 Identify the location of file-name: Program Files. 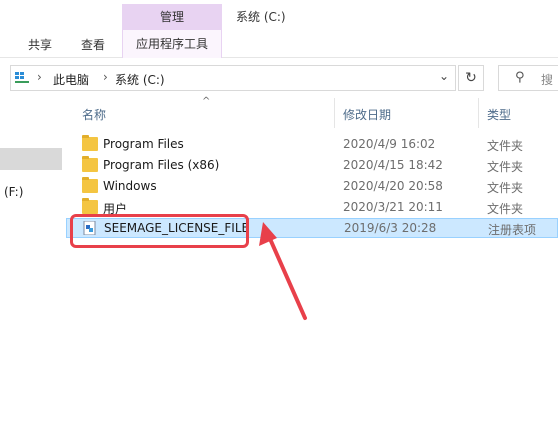
(143, 144).